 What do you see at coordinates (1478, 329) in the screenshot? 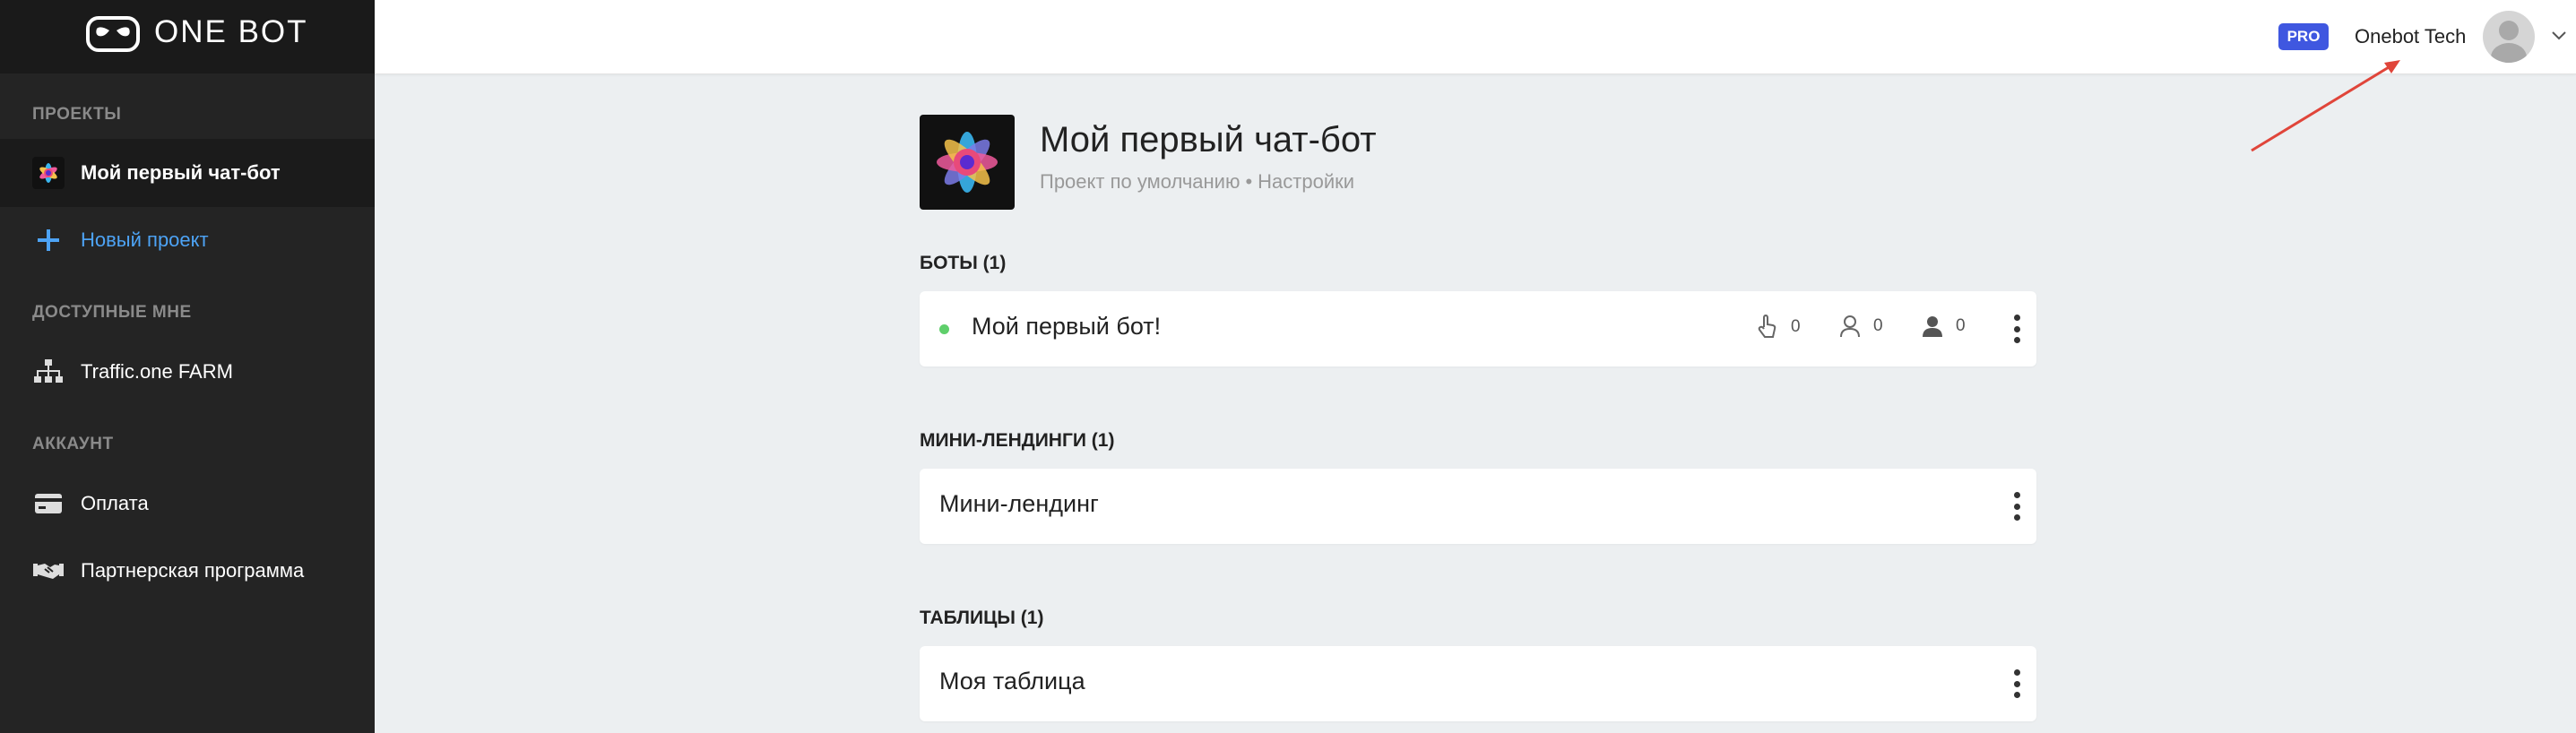
I see `bot-card: Мой первый бот! 0 0 0` at bounding box center [1478, 329].